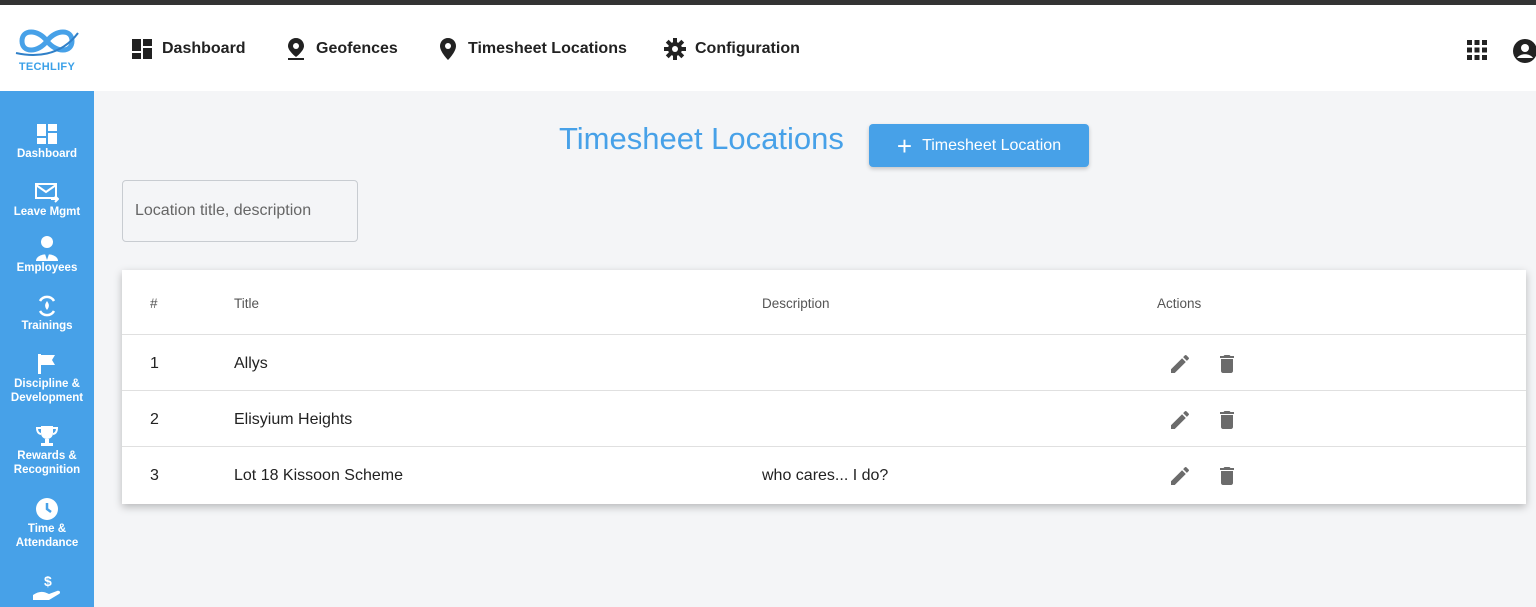  I want to click on sidebar-item-label: Employees, so click(47, 268).